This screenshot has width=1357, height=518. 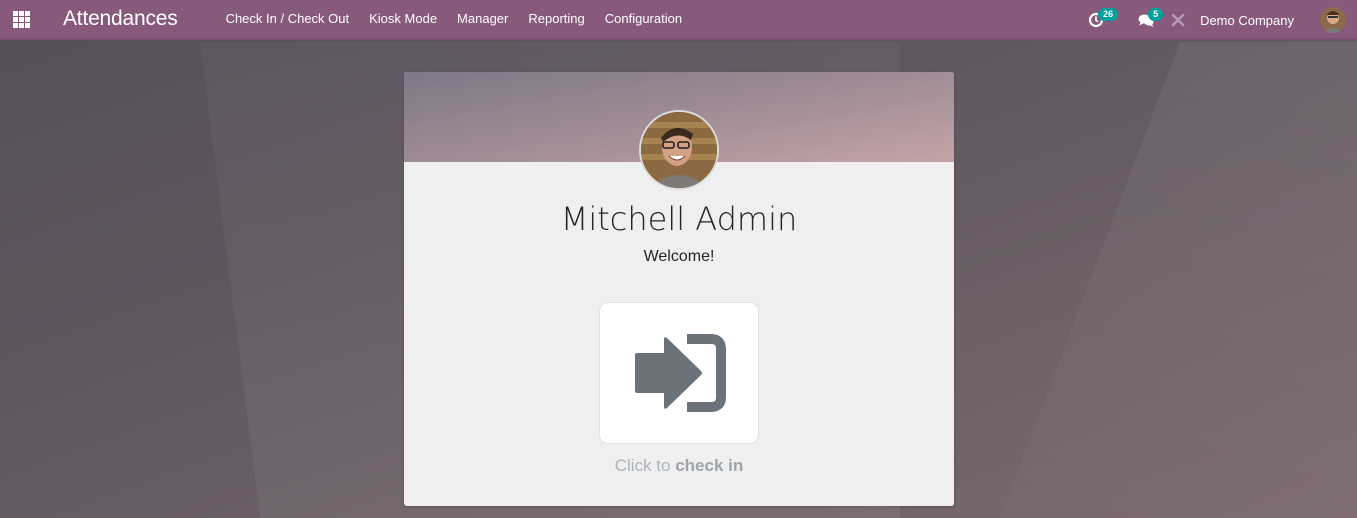 I want to click on grid-icon, so click(x=21, y=19).